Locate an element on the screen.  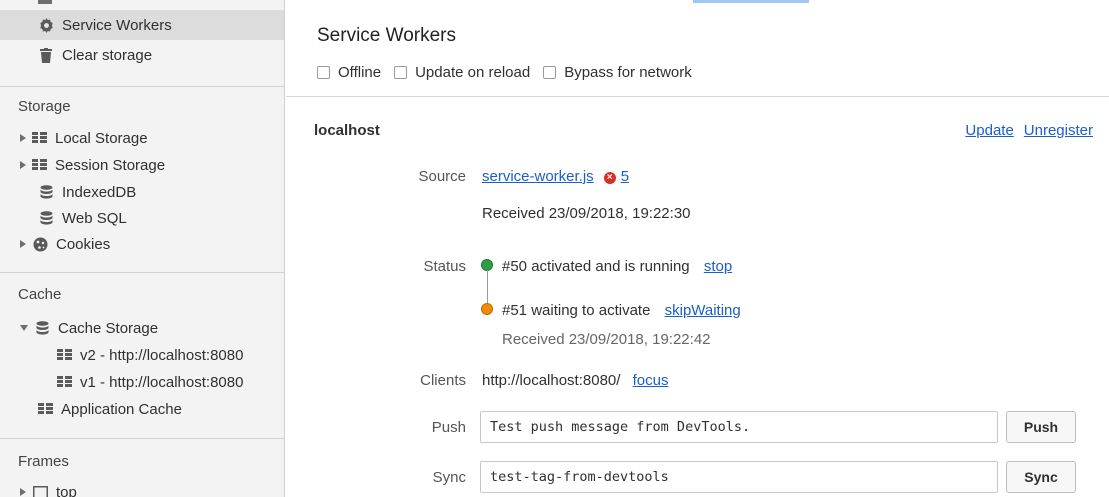
clients-value: http://localhost:8080/ focus is located at coordinates (575, 380).